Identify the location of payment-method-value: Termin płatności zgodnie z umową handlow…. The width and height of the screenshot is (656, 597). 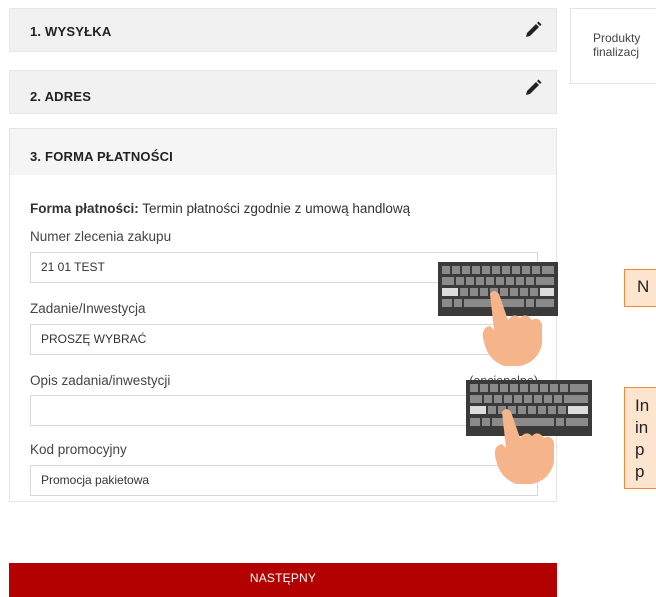
(276, 208).